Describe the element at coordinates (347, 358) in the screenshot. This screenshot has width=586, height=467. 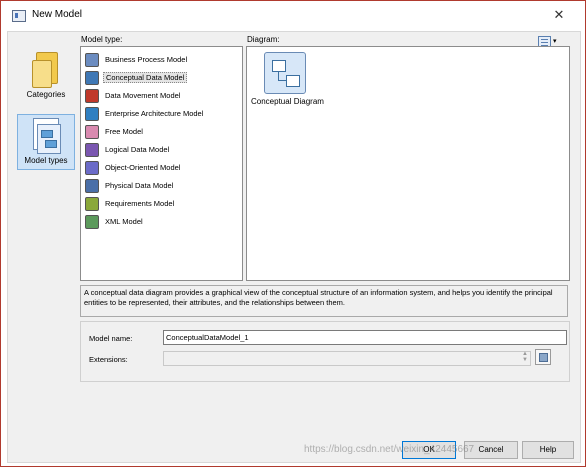
I see `extensions-field` at that location.